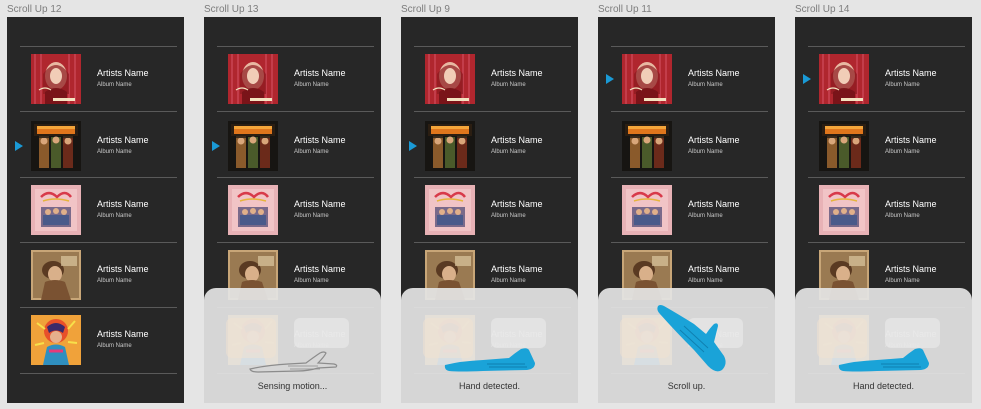 This screenshot has width=981, height=409. Describe the element at coordinates (686, 386) in the screenshot. I see `gesture-status: Scroll up.` at that location.